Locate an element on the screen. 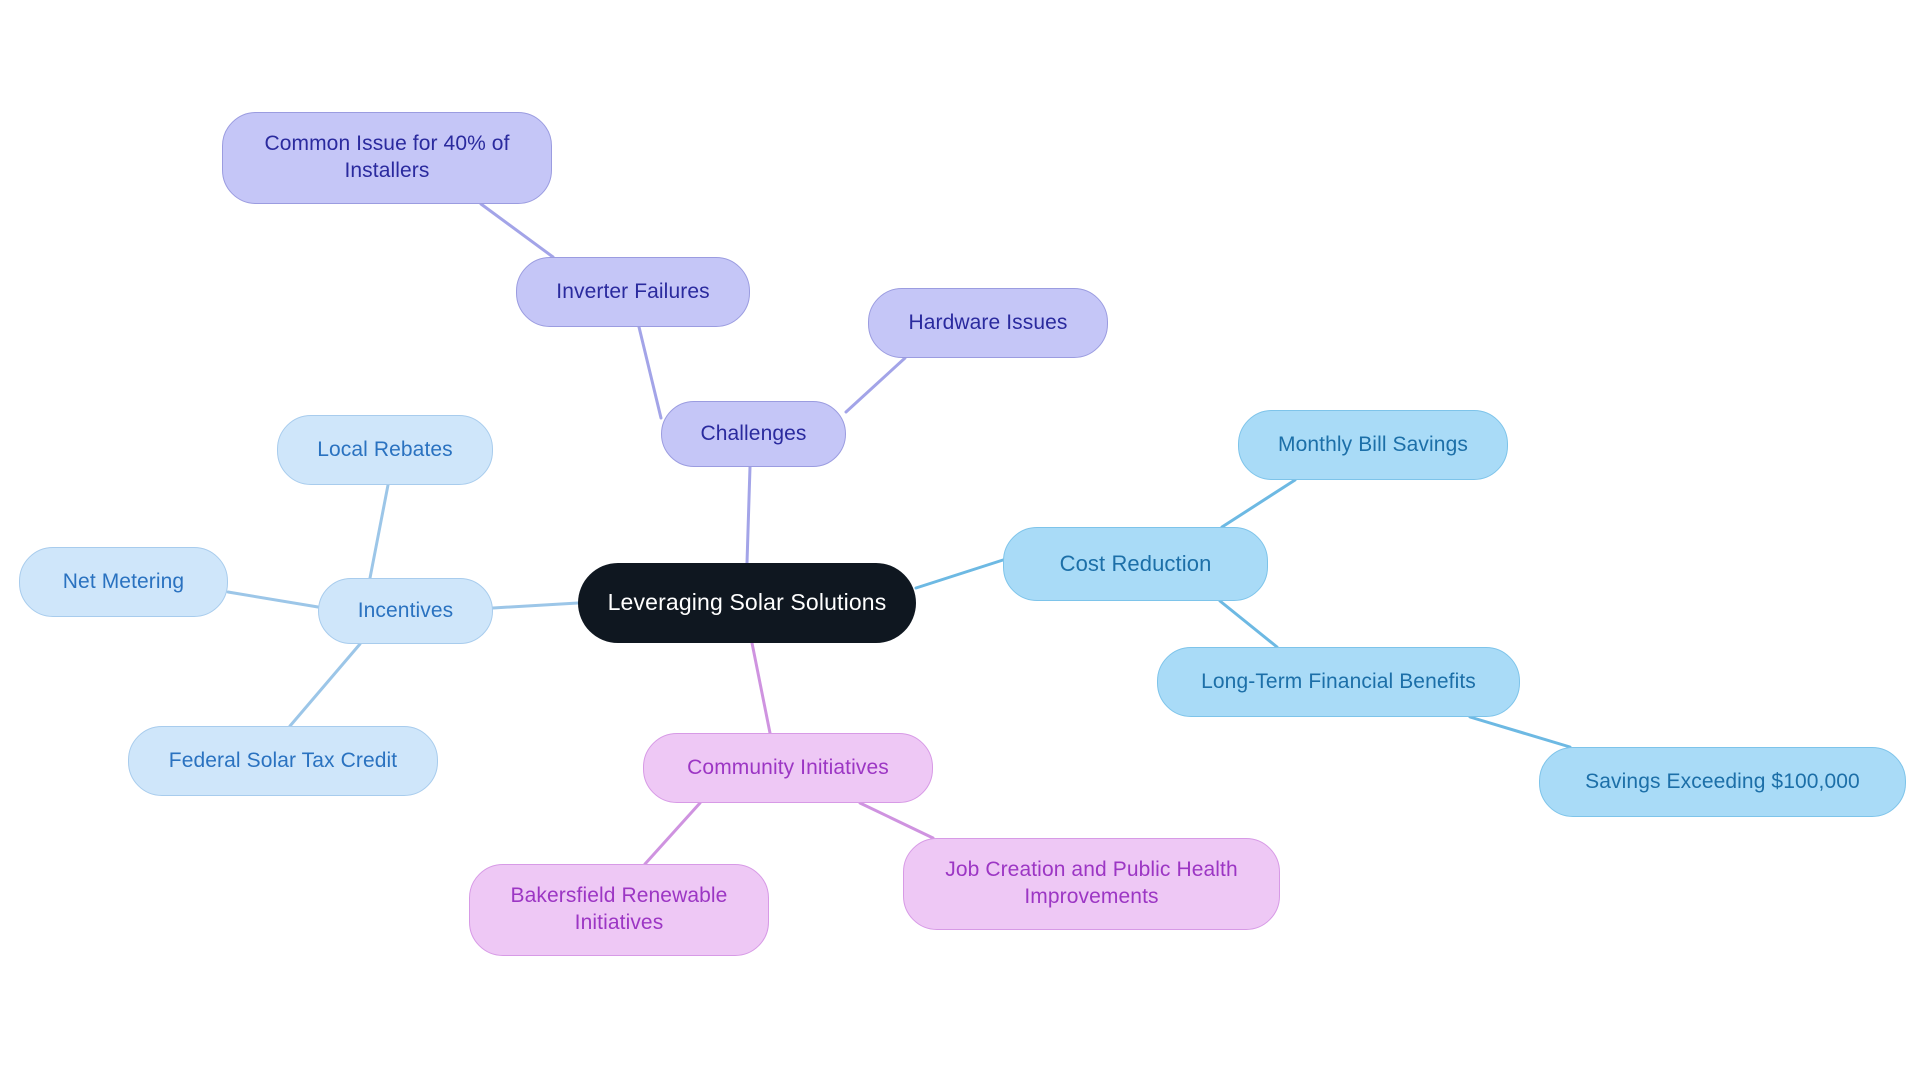  edge-inverter_failures-to-common_issue is located at coordinates (517, 230).